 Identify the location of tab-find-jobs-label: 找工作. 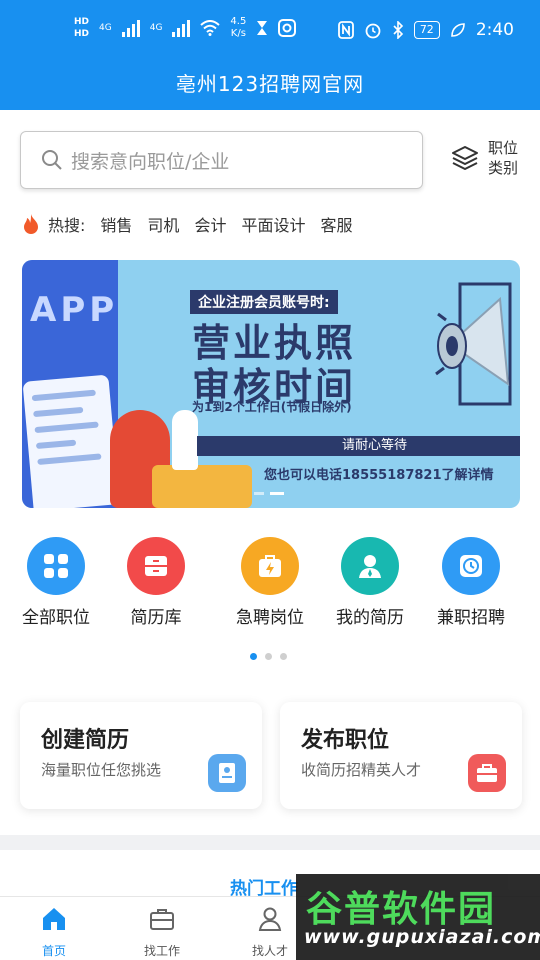
(161, 951).